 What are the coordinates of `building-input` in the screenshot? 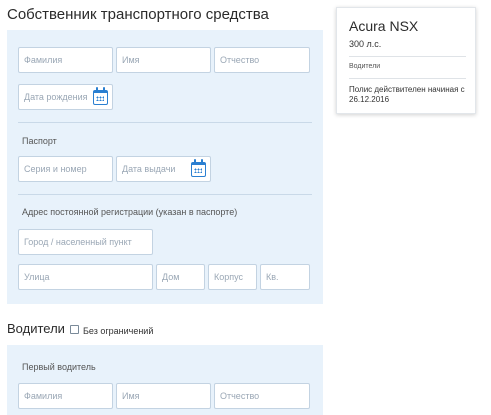 It's located at (232, 277).